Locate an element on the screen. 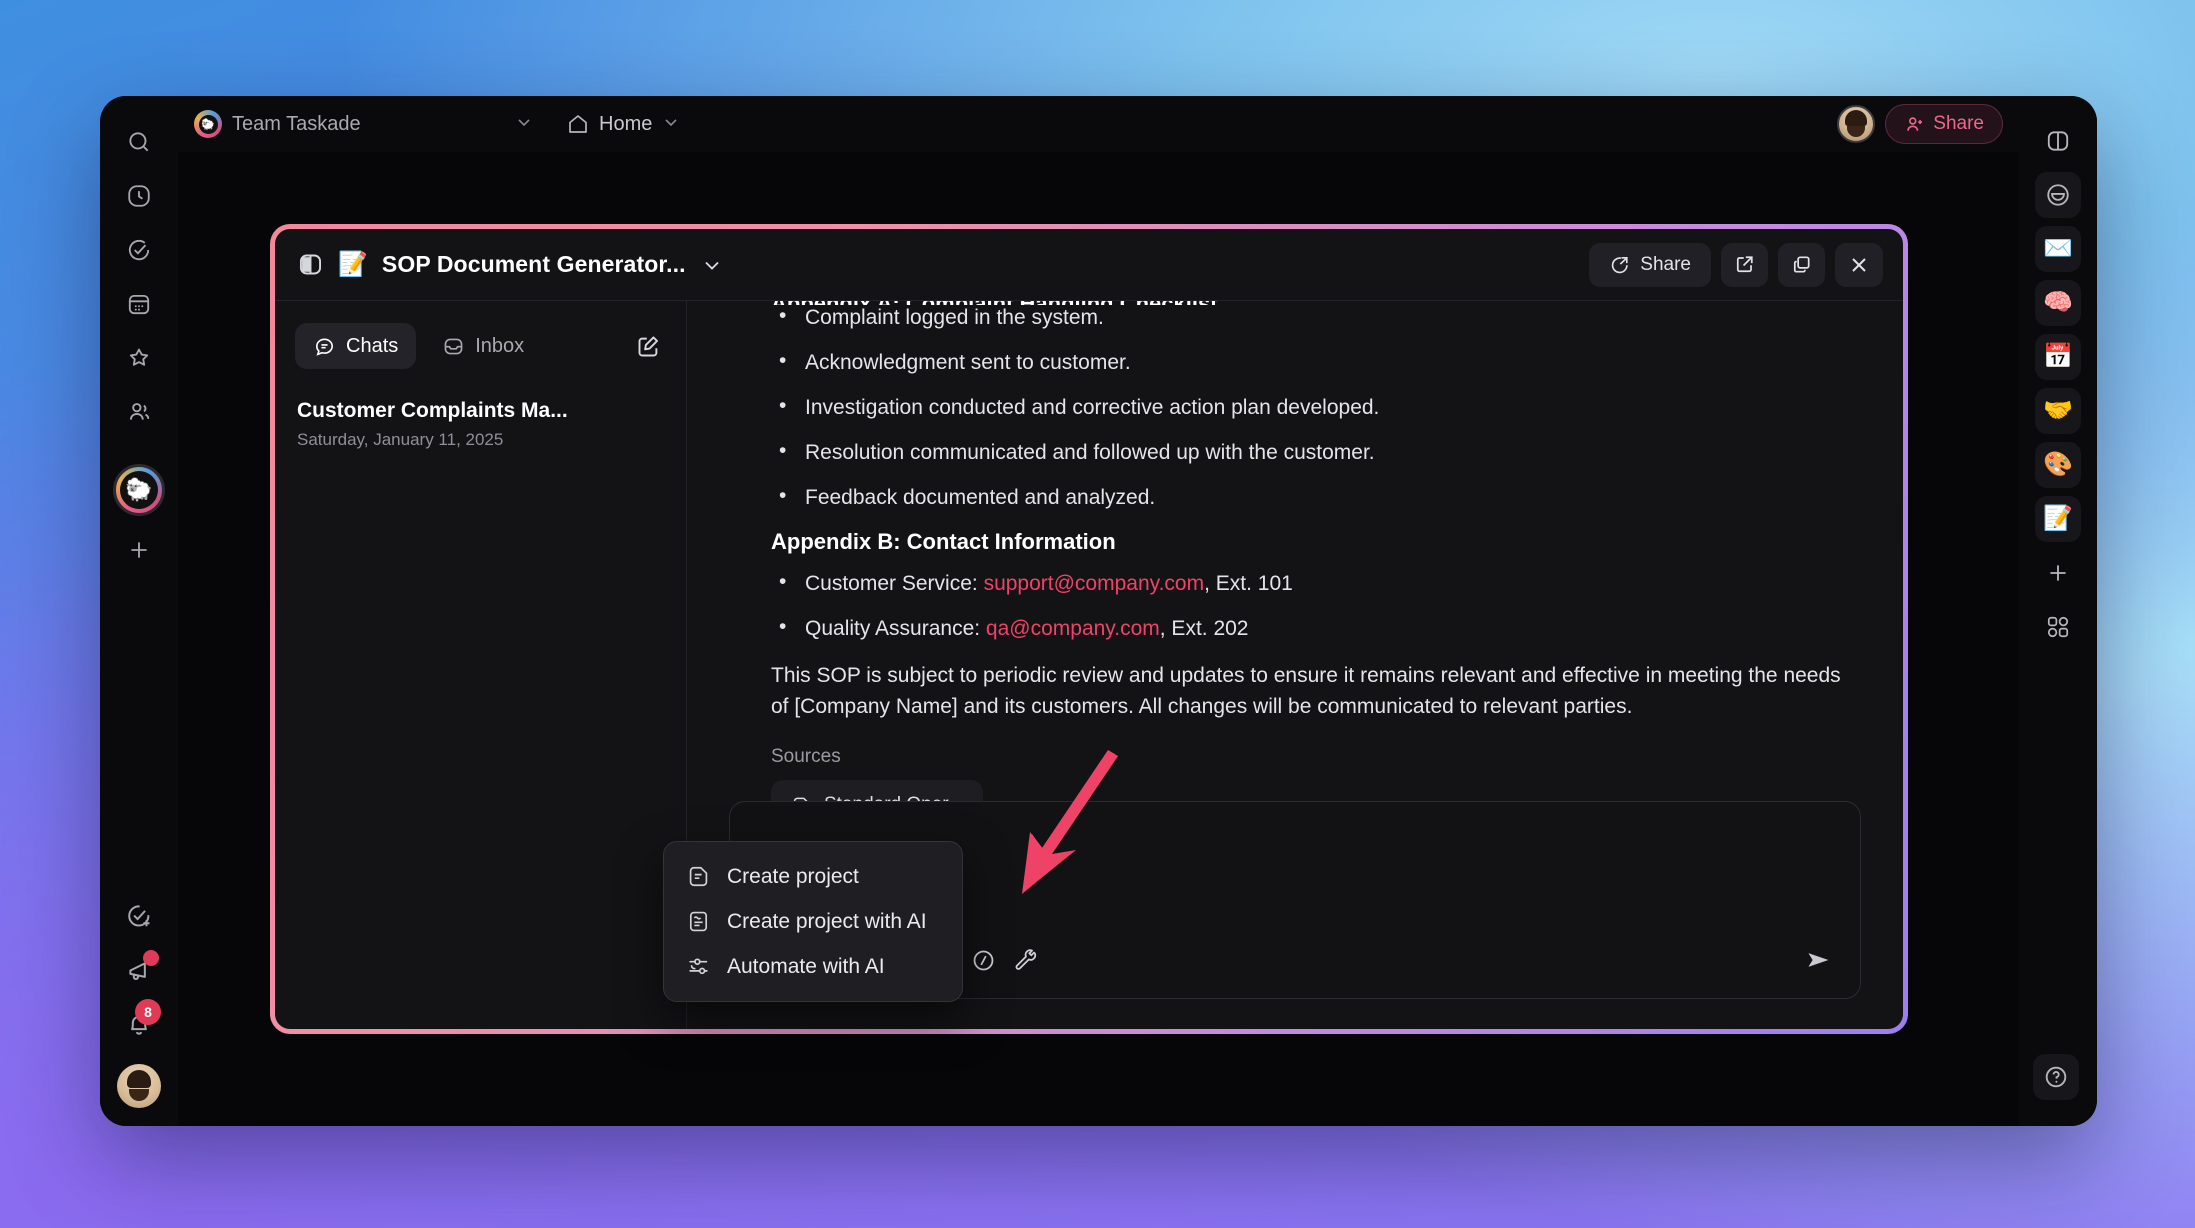  close-icon is located at coordinates (1859, 264).